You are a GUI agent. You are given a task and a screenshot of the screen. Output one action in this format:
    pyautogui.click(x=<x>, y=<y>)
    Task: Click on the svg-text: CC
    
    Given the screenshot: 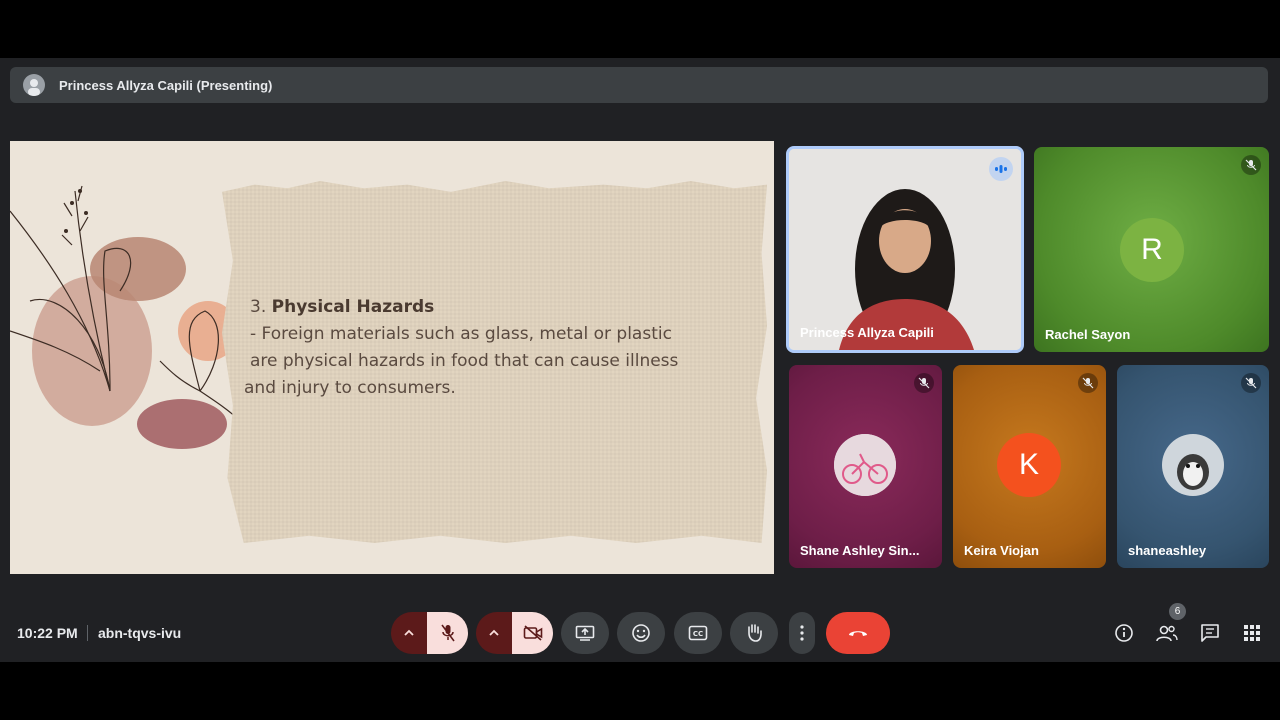 What is the action you would take?
    pyautogui.click(x=698, y=634)
    